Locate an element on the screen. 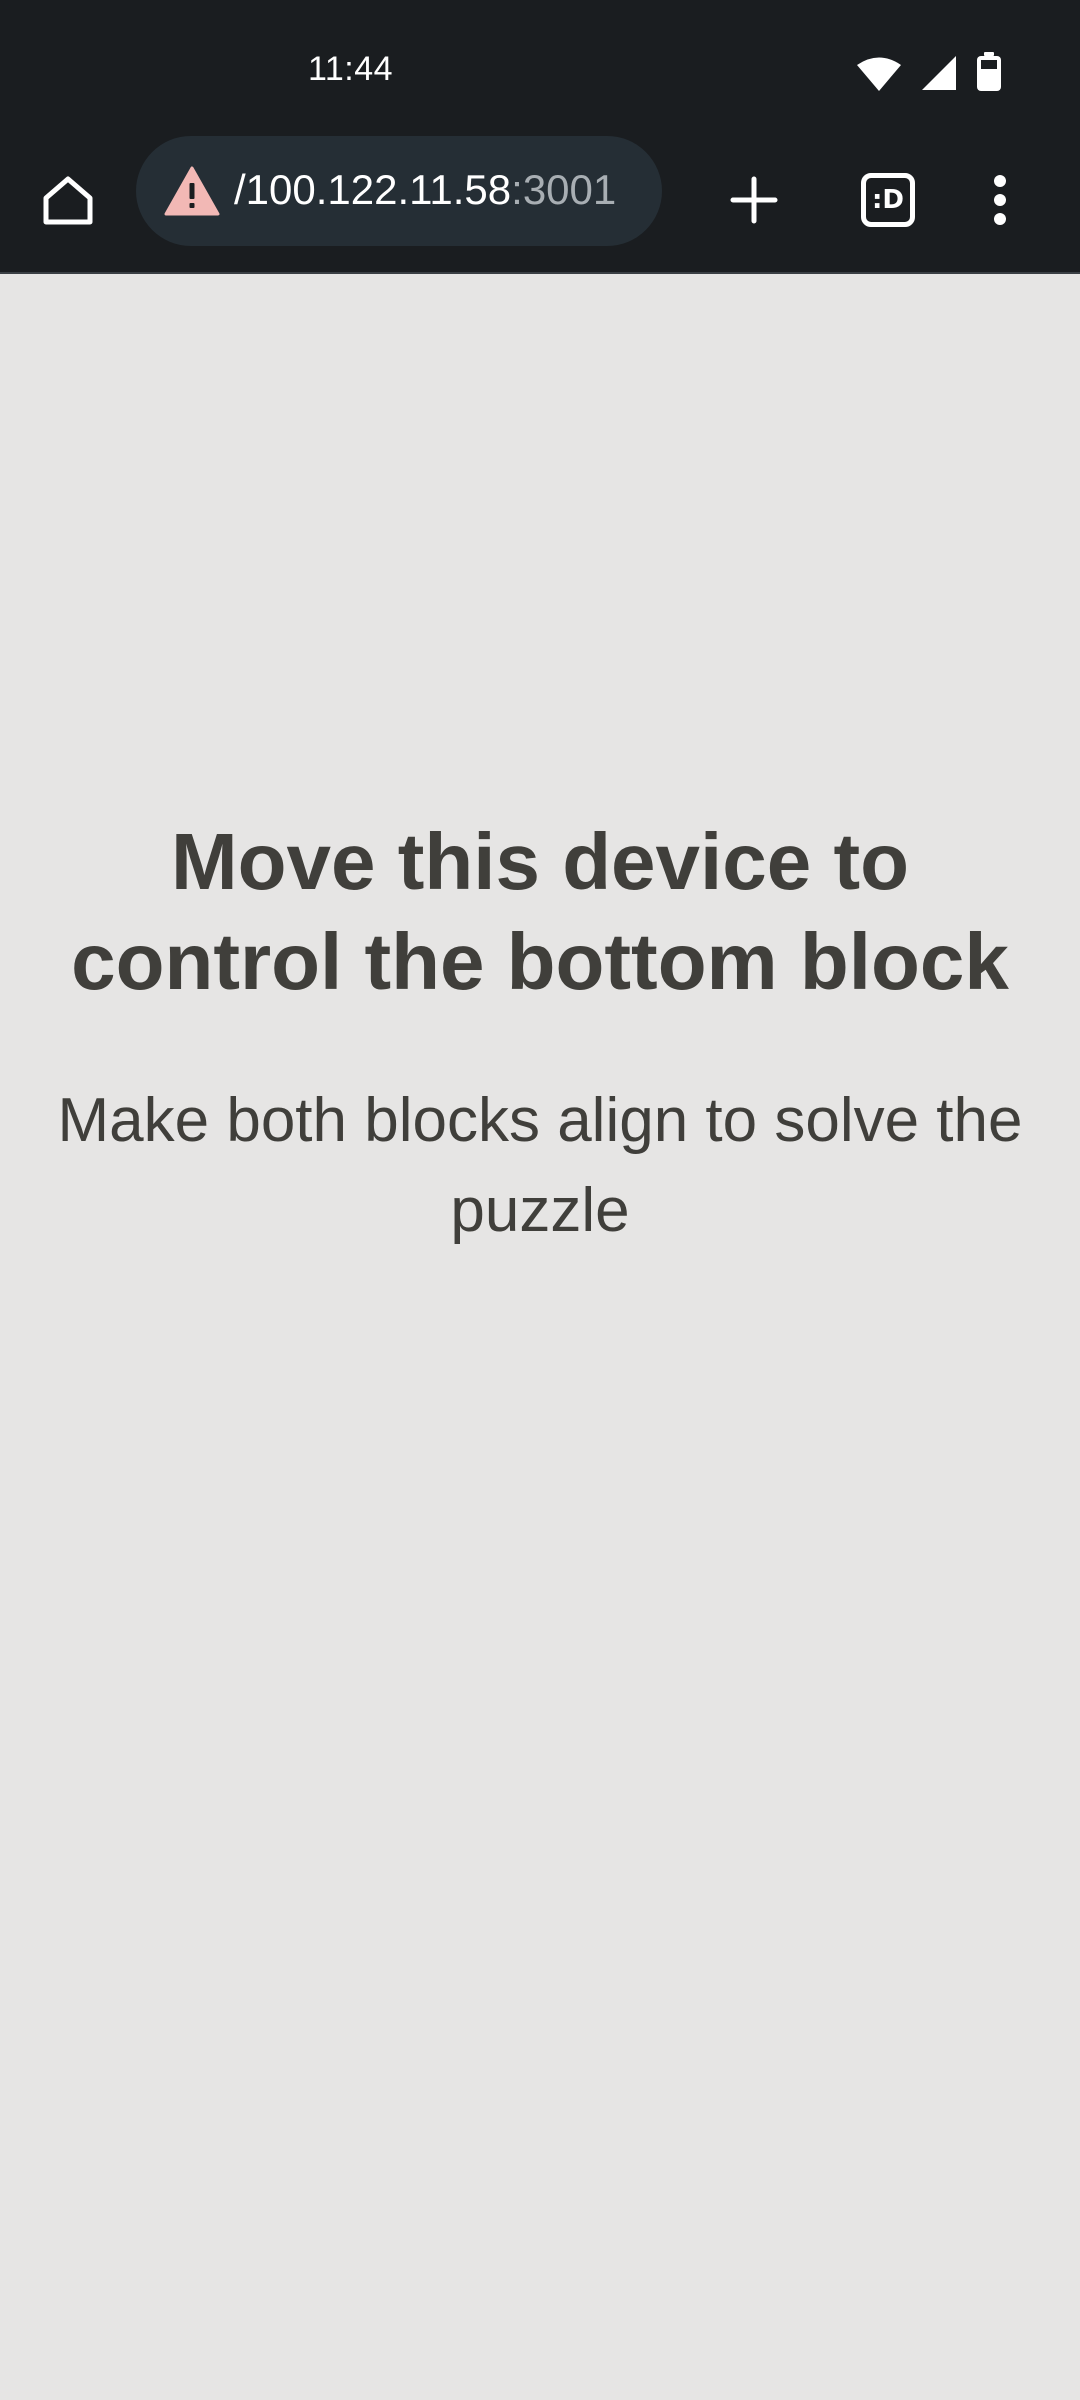 The width and height of the screenshot is (1080, 2400). browser-toolbar: /100.122.11.58:3001 :D is located at coordinates (540, 202).